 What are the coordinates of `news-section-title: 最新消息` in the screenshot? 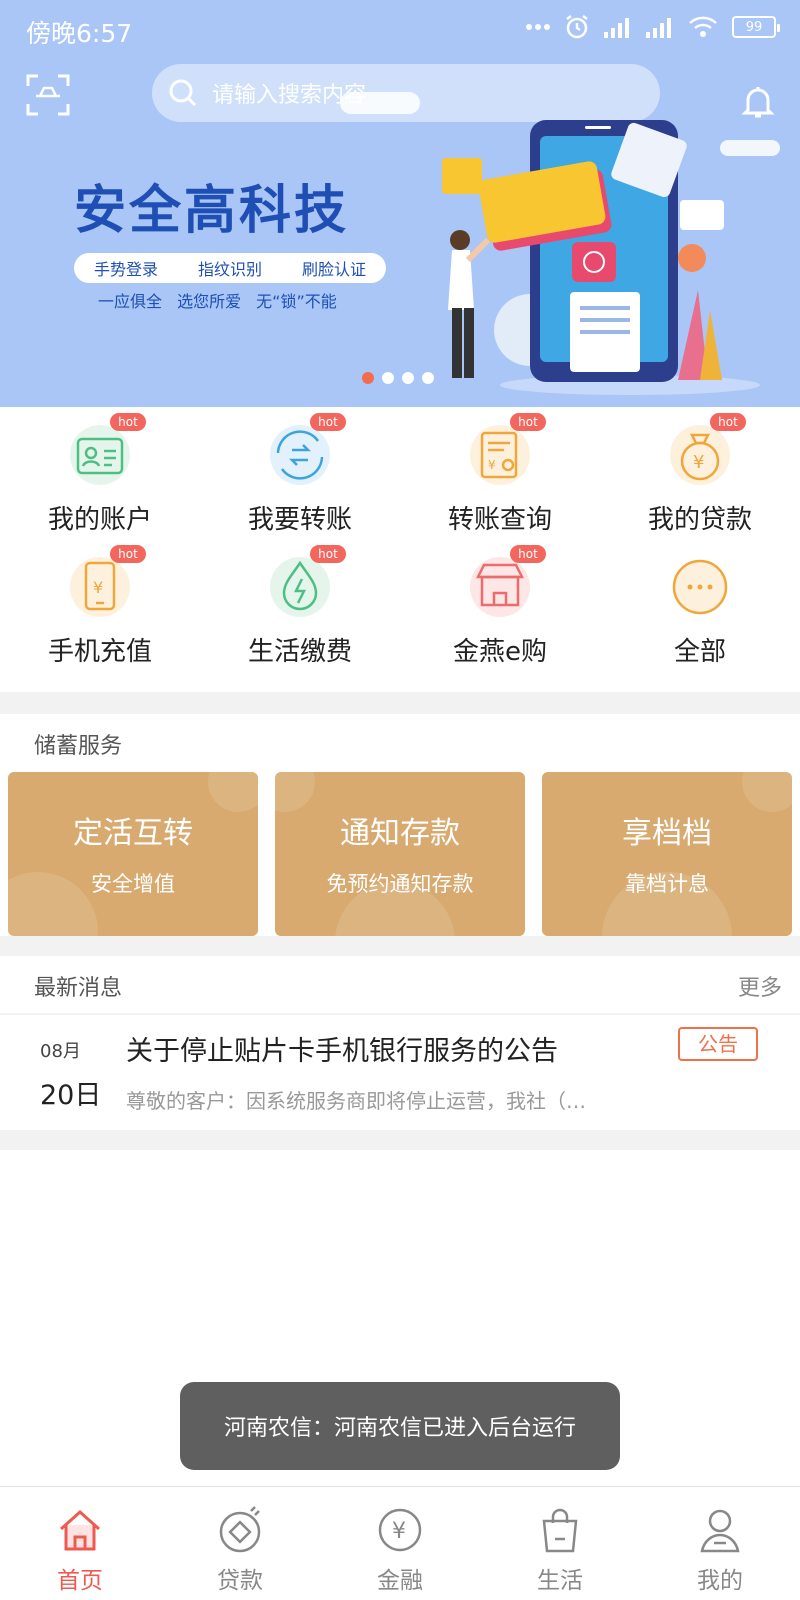 It's located at (78, 988).